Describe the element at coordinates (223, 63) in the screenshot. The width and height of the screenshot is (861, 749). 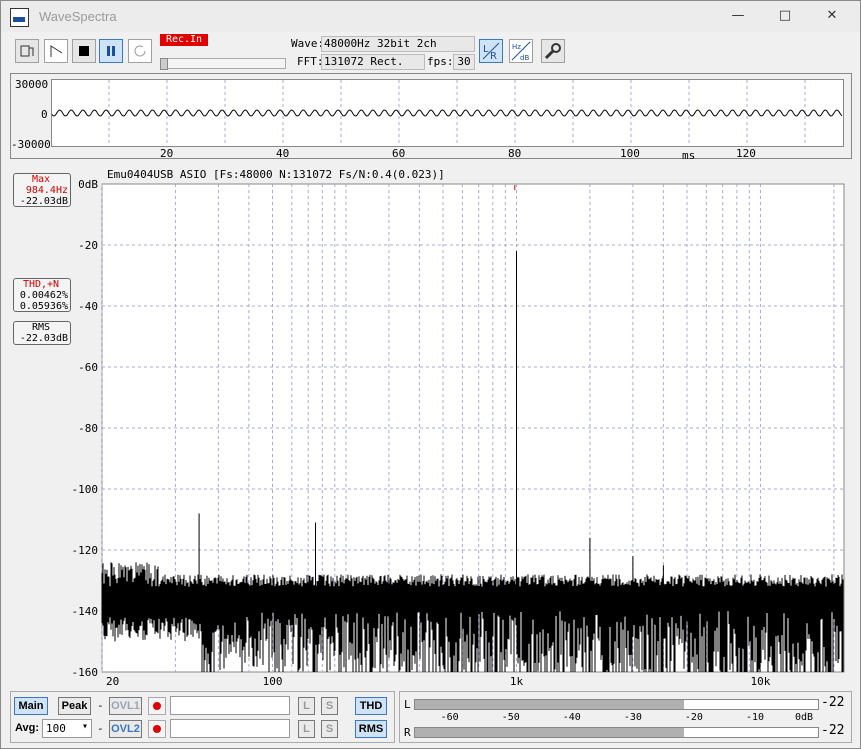
I see `input-level-bar` at that location.